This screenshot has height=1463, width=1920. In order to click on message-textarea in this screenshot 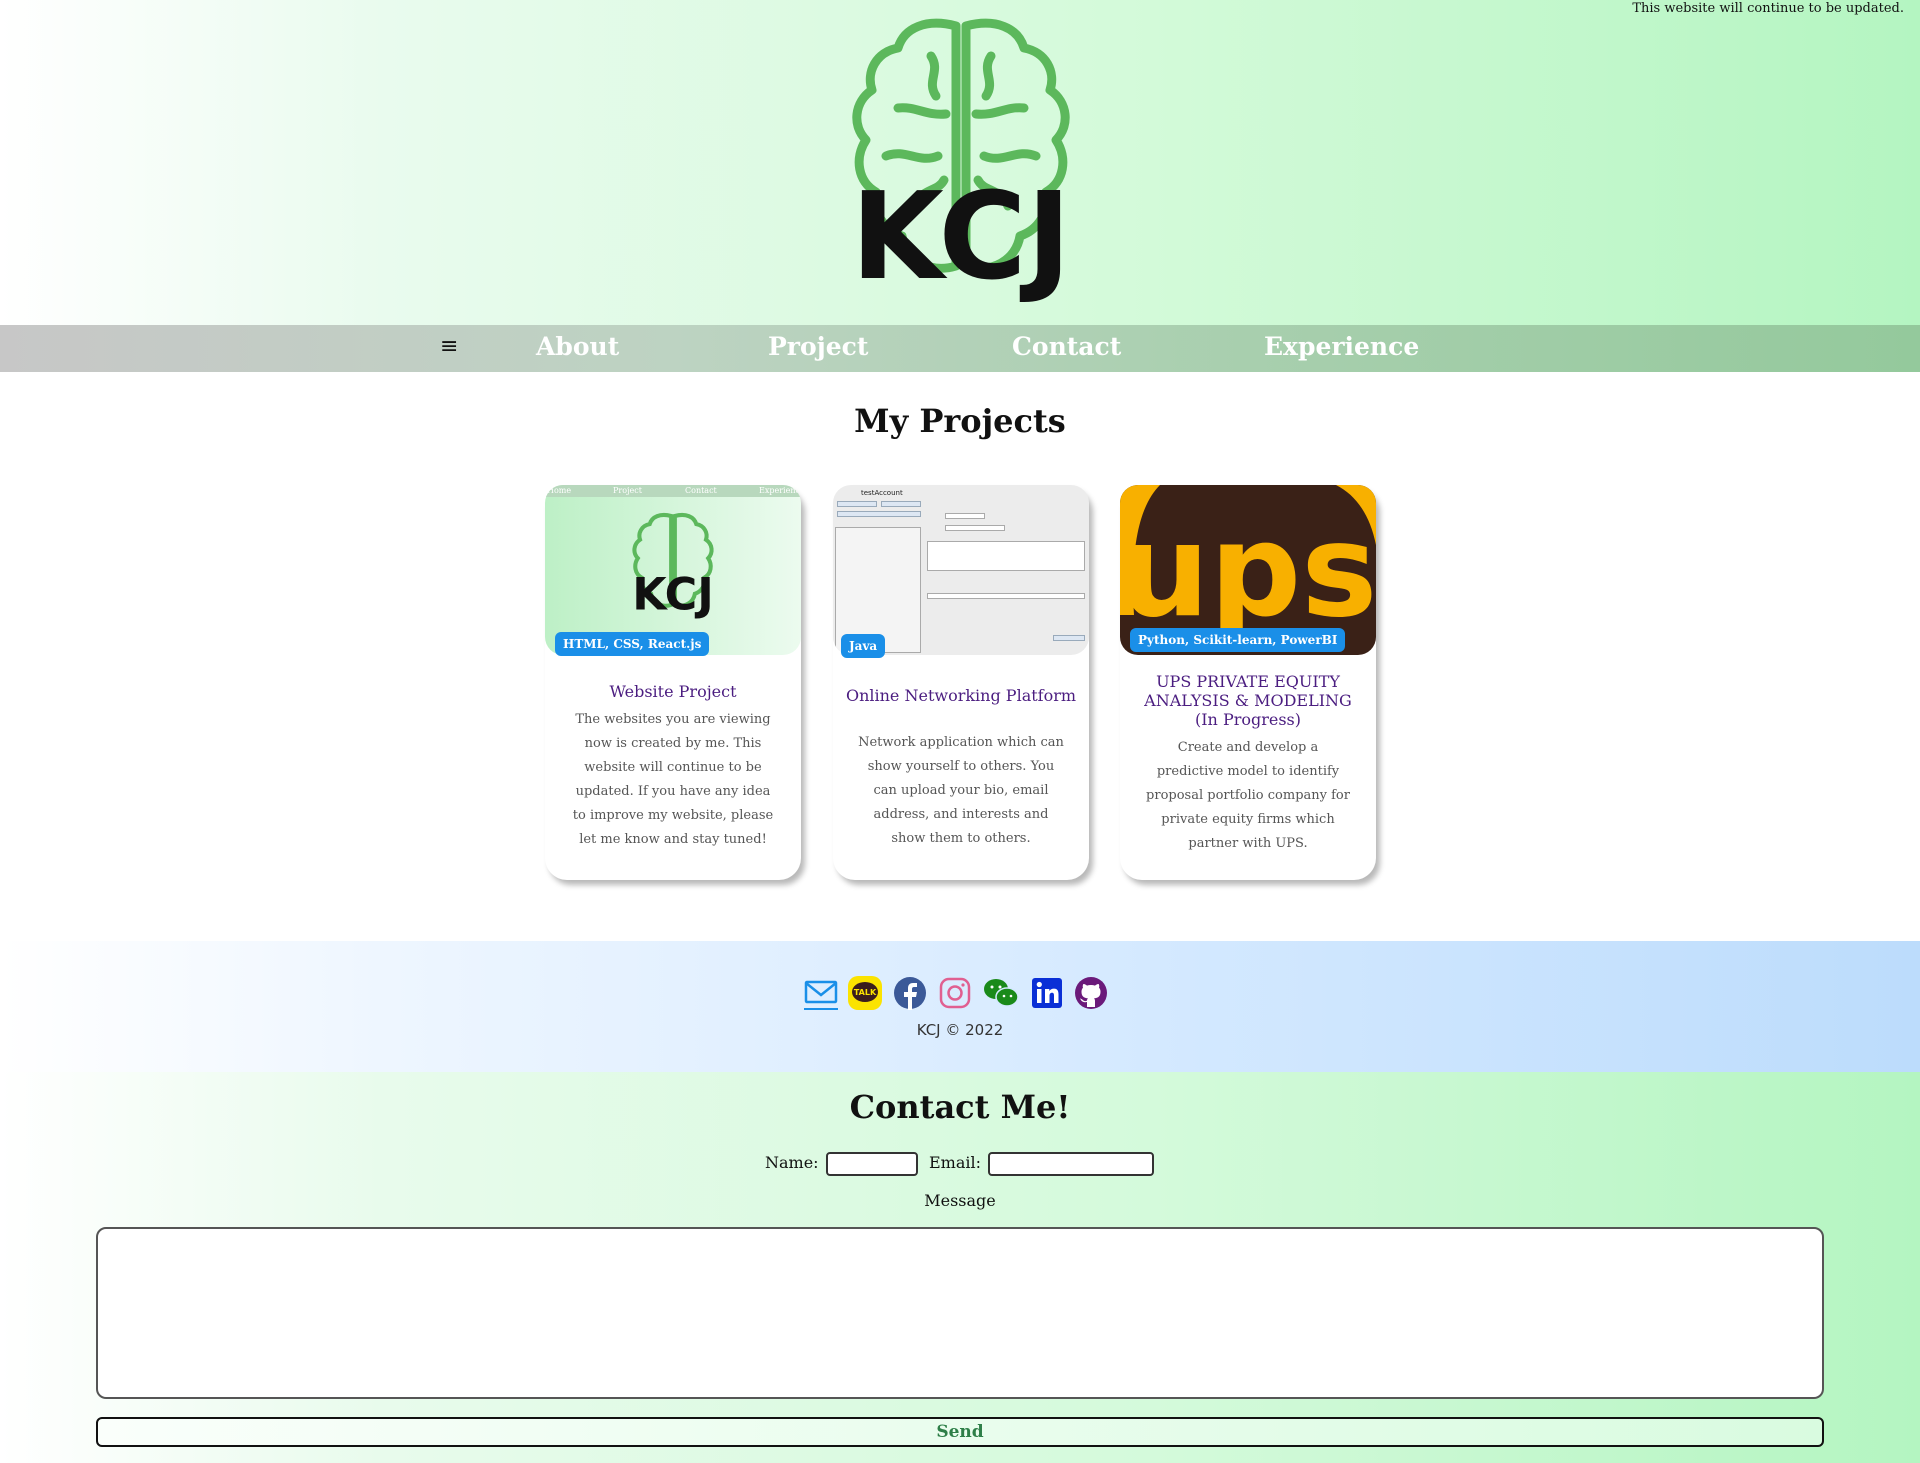, I will do `click(960, 1313)`.